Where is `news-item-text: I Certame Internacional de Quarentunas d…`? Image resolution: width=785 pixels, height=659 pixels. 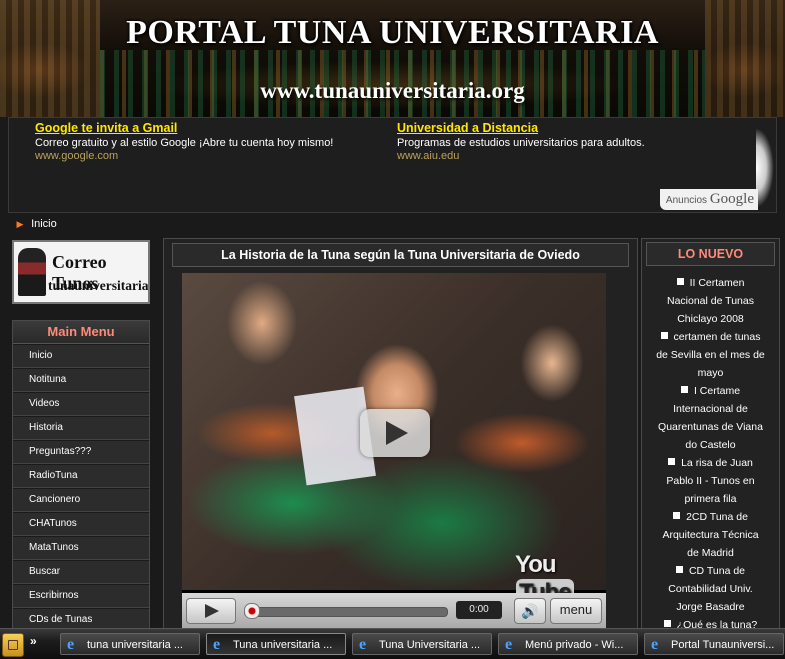 news-item-text: I Certame Internacional de Quarentunas d… is located at coordinates (710, 418).